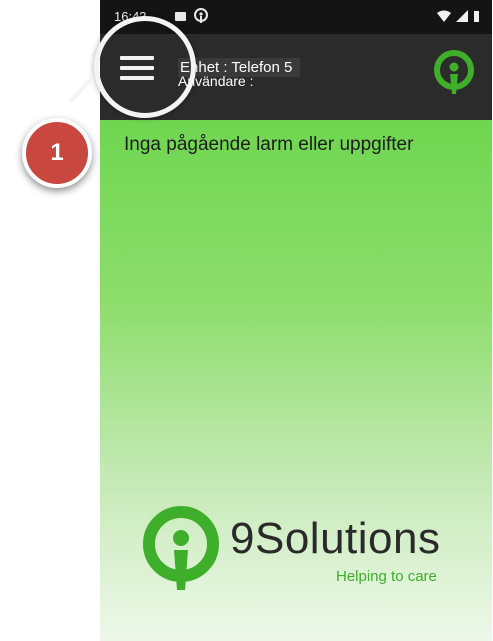  Describe the element at coordinates (454, 72) in the screenshot. I see `brand-logo-icon` at that location.